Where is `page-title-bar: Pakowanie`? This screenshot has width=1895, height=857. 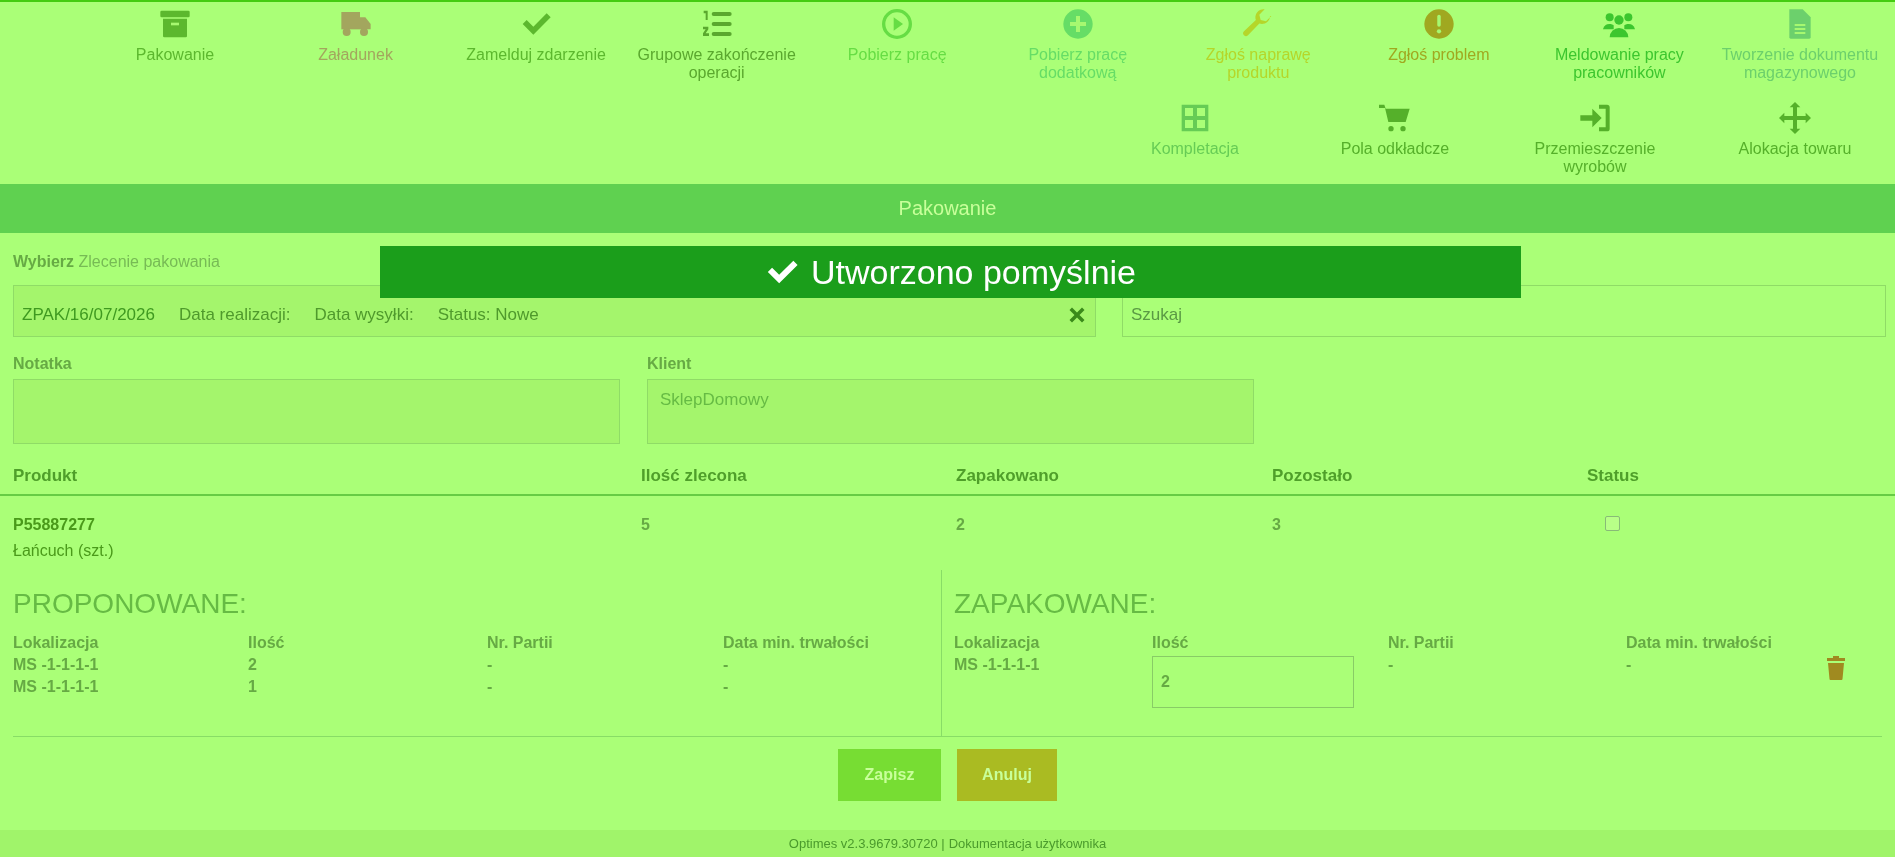
page-title-bar: Pakowanie is located at coordinates (947, 208).